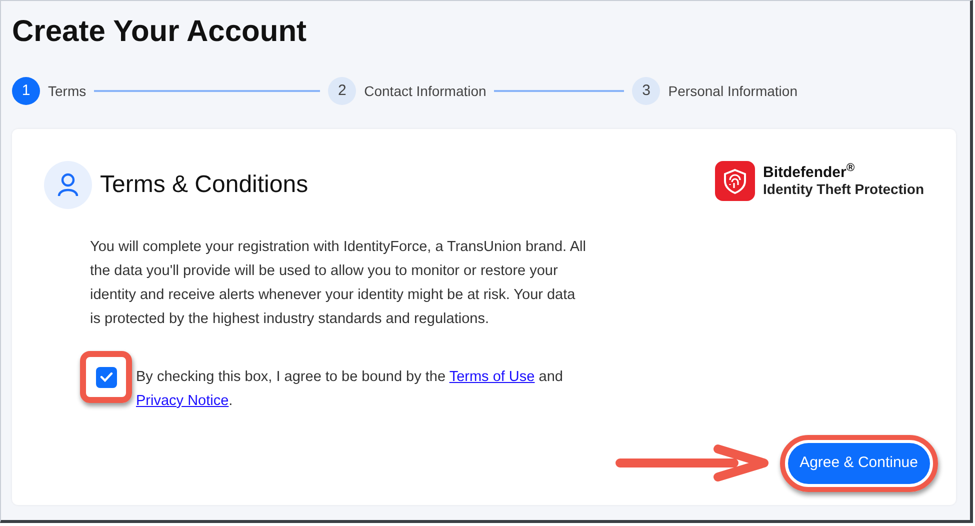  I want to click on shield-logo-icon, so click(735, 181).